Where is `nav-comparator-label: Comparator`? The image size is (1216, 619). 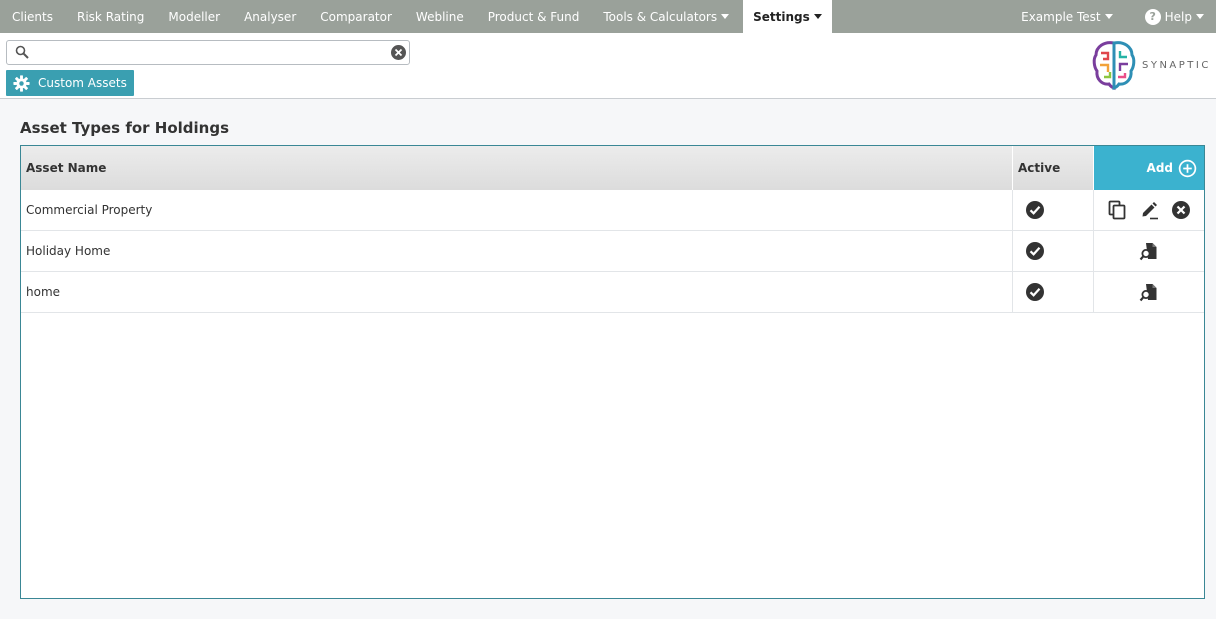 nav-comparator-label: Comparator is located at coordinates (356, 16).